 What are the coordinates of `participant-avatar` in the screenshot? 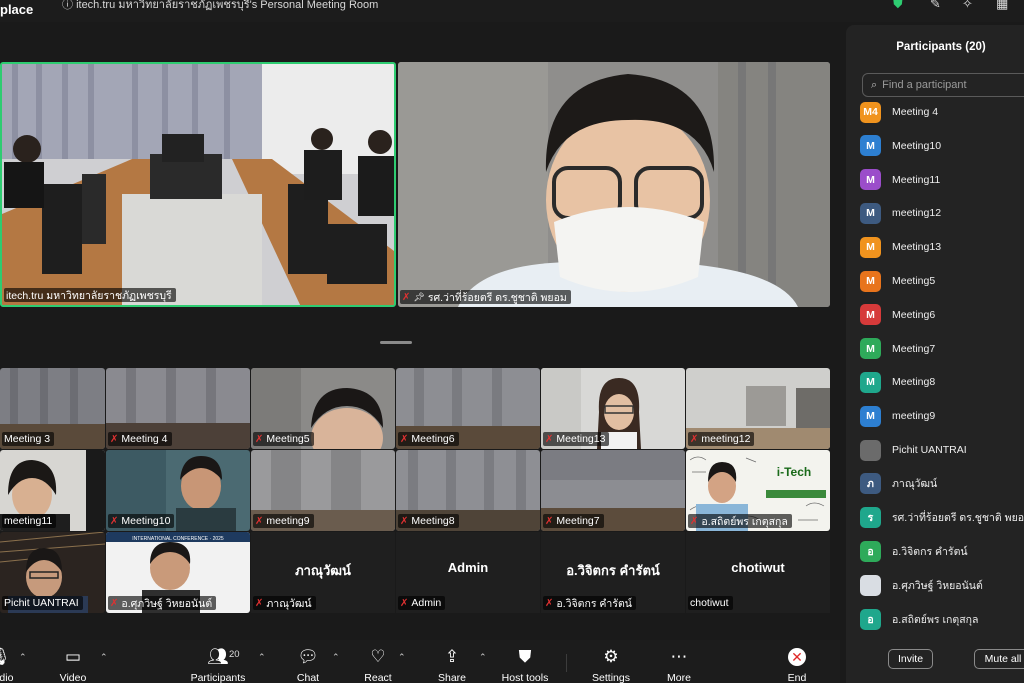 It's located at (870, 450).